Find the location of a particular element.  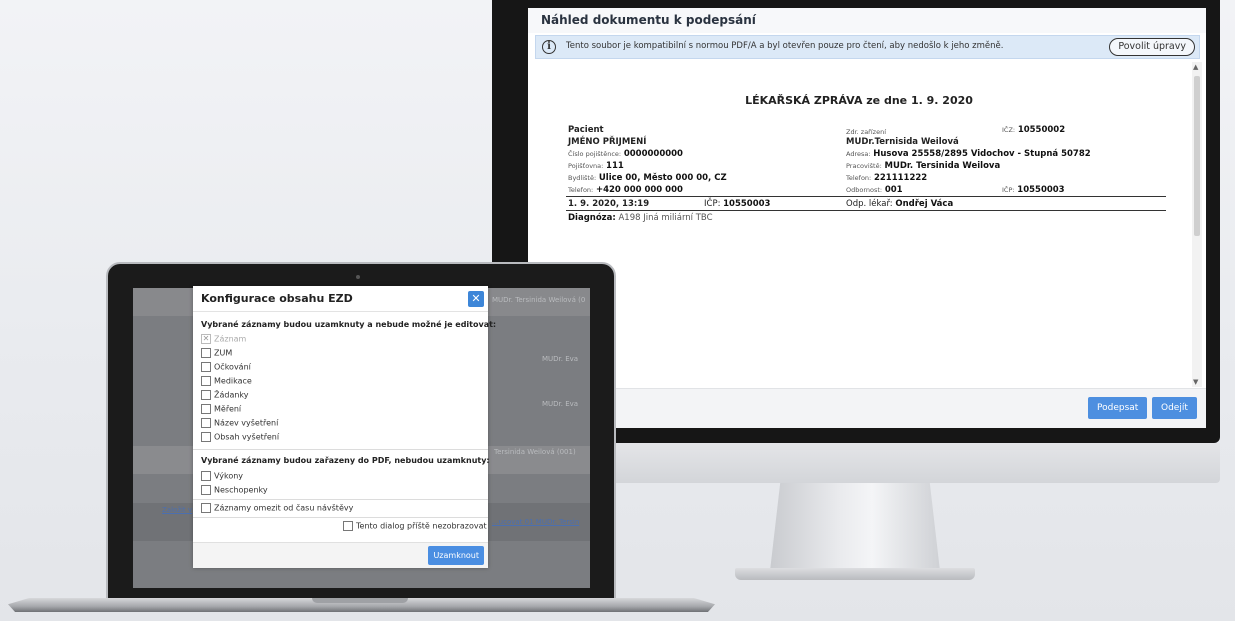

specialty-row: Odbornost: 001 is located at coordinates (874, 190).